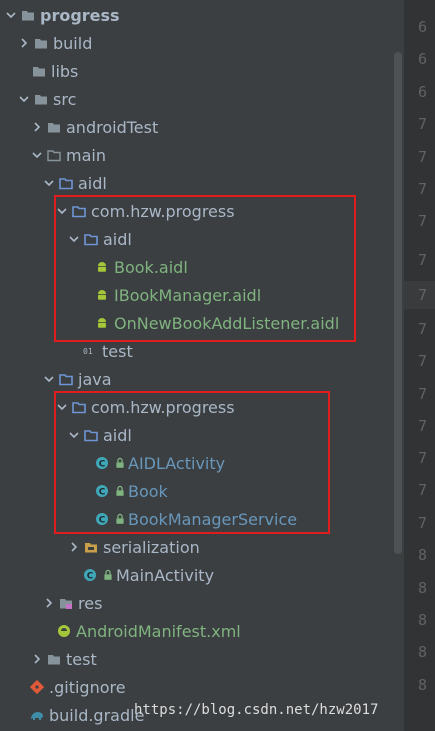 The height and width of the screenshot is (731, 435). I want to click on tree-row-build: build, so click(219, 43).